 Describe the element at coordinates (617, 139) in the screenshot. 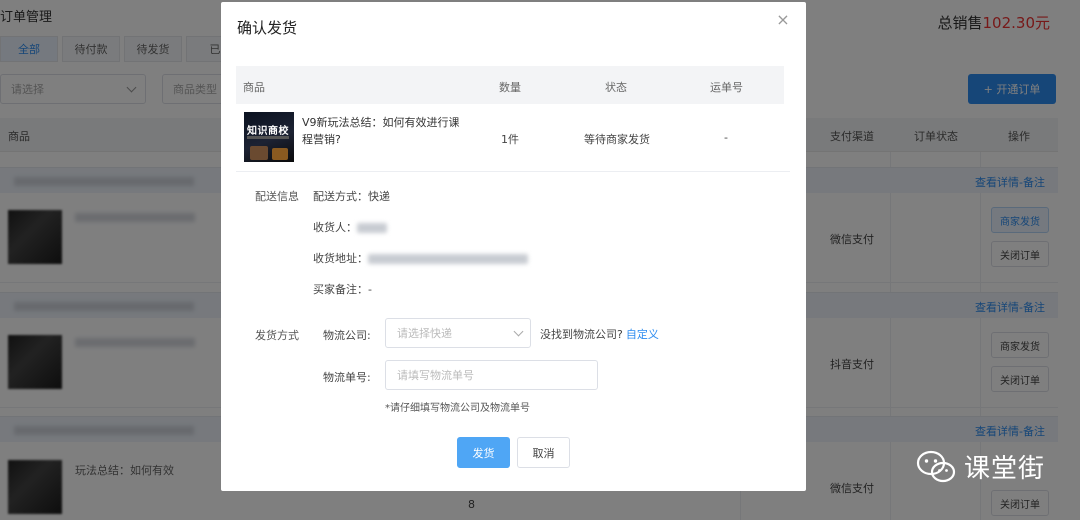

I see `product-status: 等待商家发货` at that location.